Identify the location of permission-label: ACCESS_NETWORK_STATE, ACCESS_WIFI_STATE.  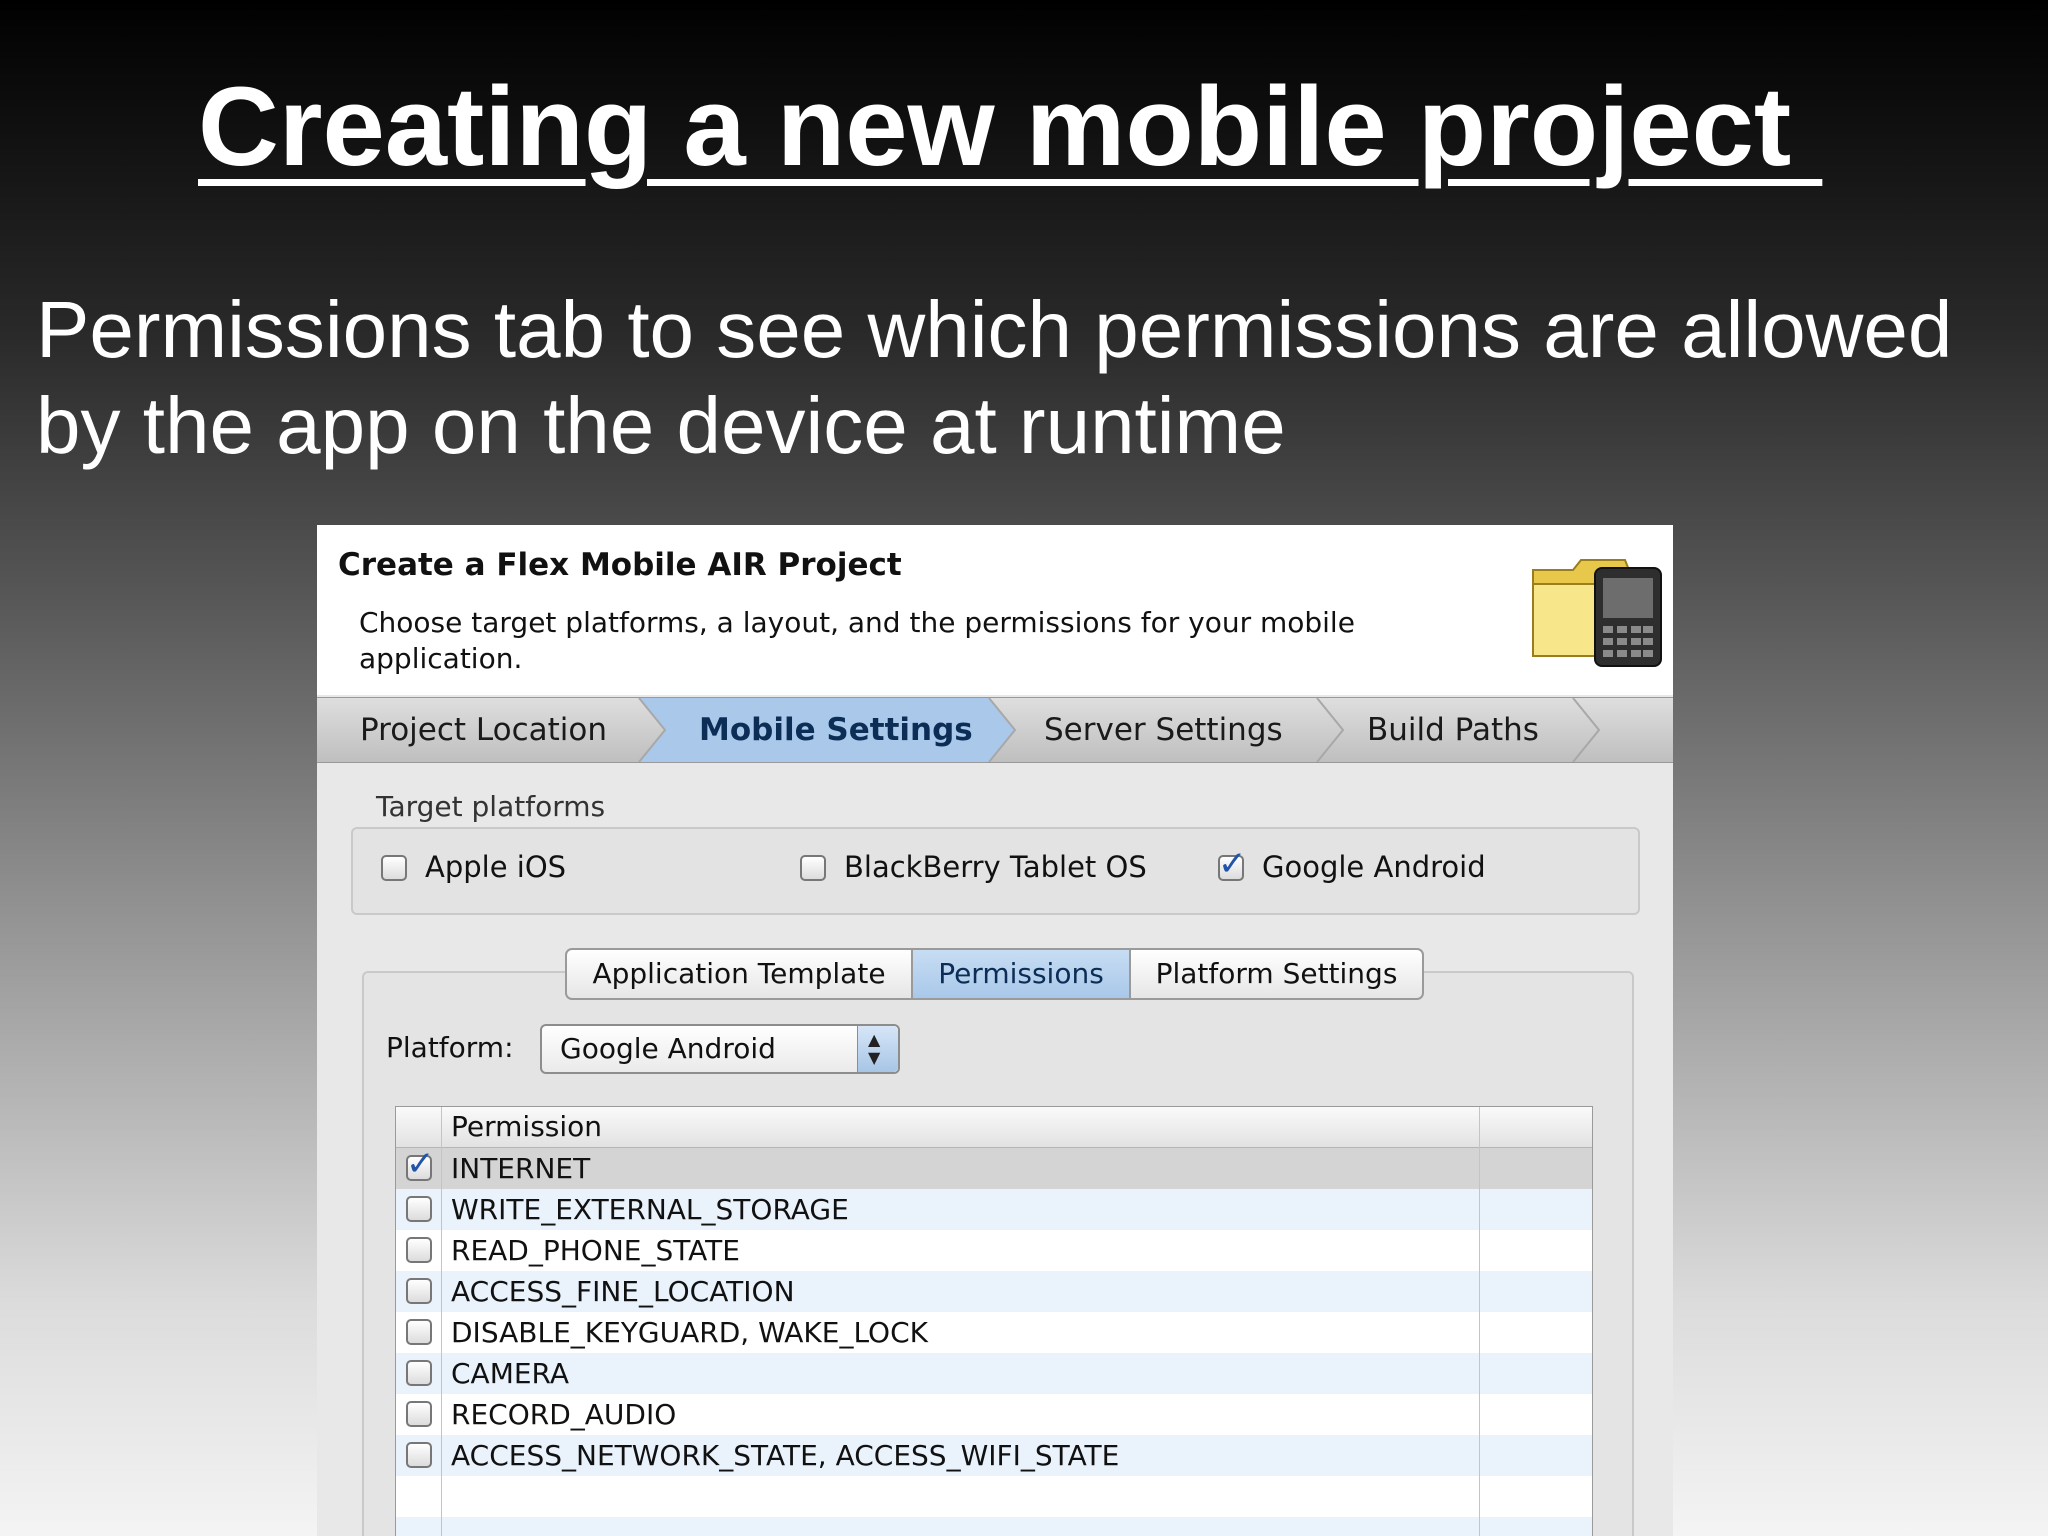
(785, 1455).